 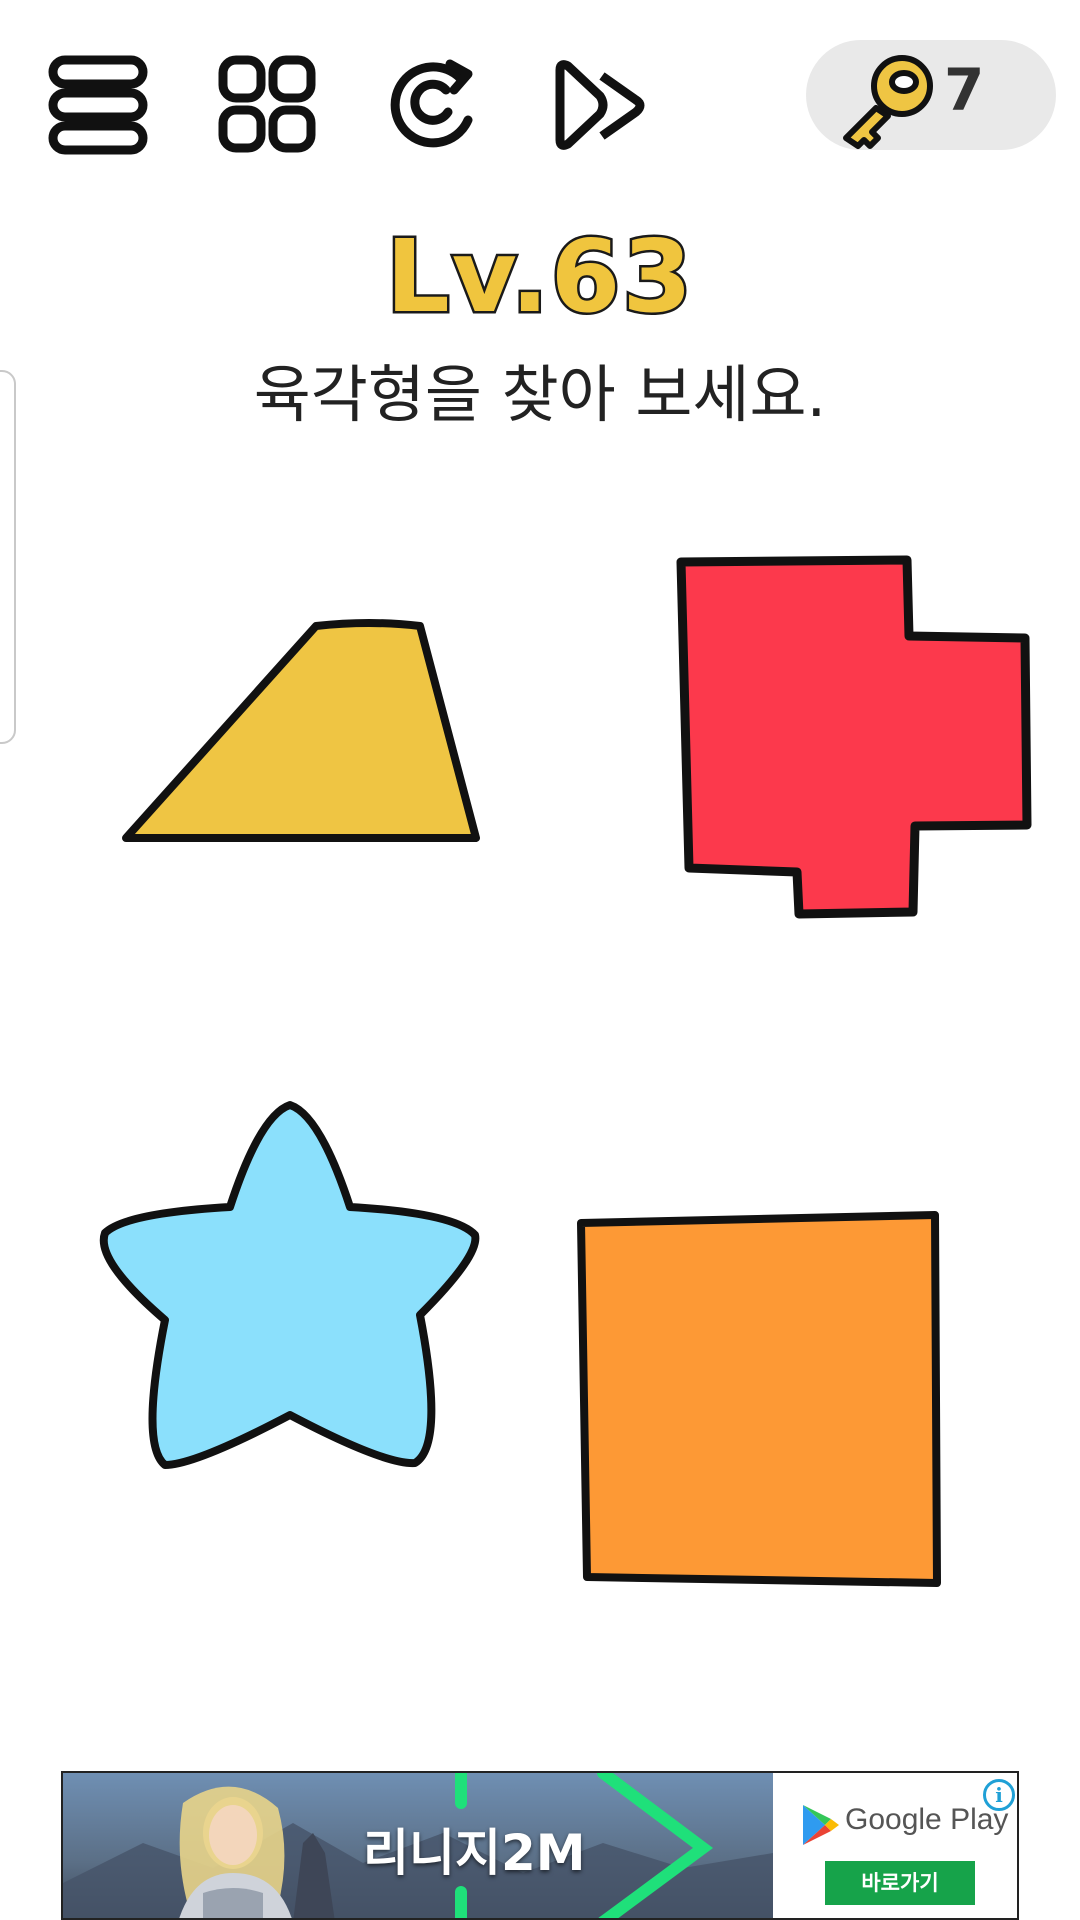 I want to click on grid-icon, so click(x=267, y=104).